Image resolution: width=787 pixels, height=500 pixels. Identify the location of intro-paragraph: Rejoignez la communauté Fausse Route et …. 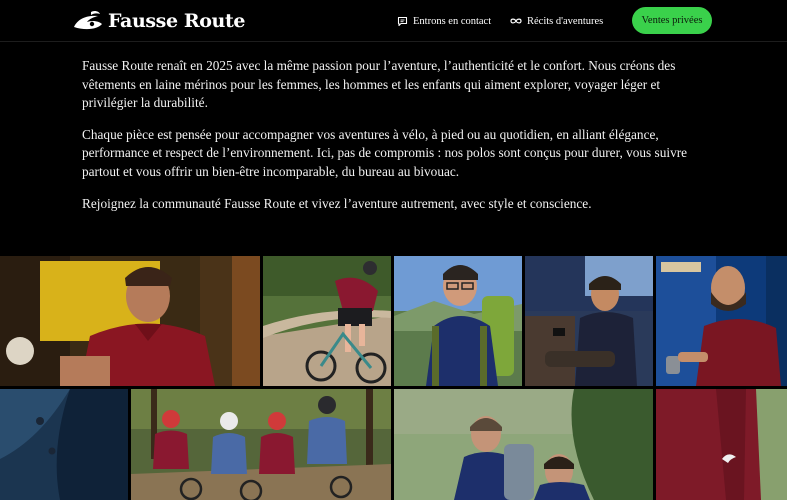
(337, 203).